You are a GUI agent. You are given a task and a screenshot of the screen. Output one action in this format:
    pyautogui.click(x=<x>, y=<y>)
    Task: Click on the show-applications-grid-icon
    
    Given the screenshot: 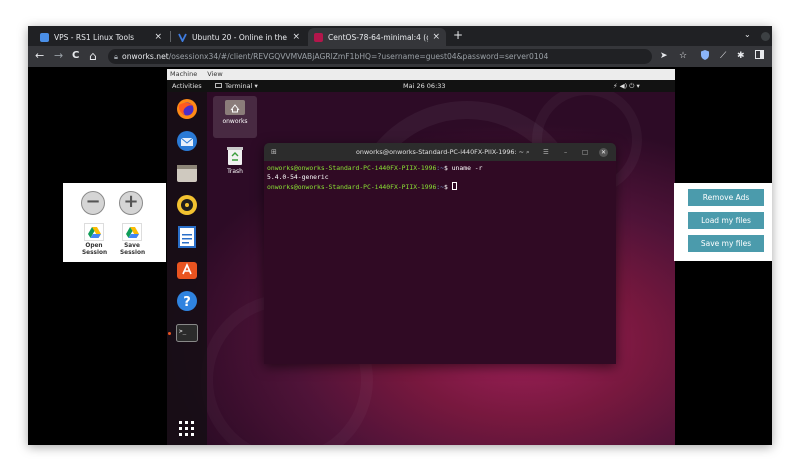 What is the action you would take?
    pyautogui.click(x=187, y=429)
    